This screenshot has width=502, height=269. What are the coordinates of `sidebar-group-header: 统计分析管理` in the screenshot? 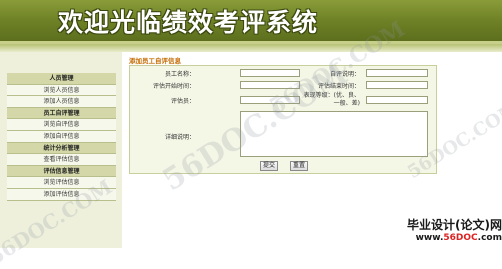 It's located at (61, 148).